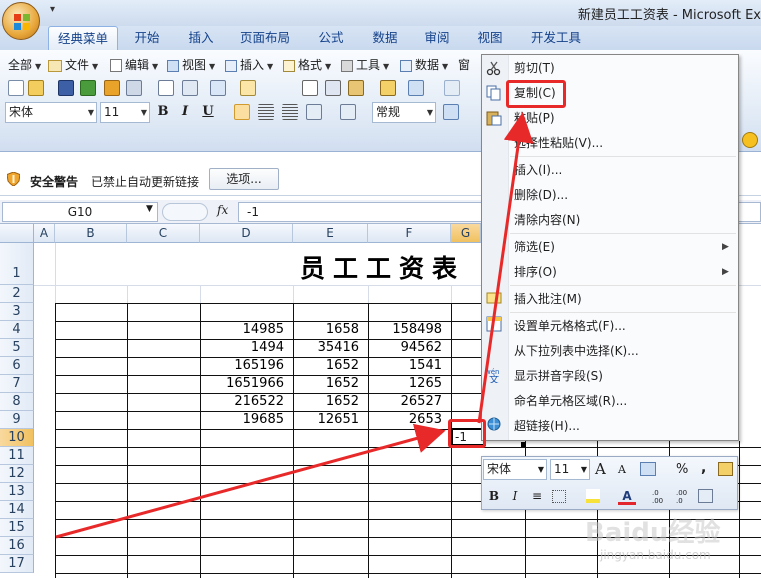  I want to click on shrink-font-button: A, so click(622, 469).